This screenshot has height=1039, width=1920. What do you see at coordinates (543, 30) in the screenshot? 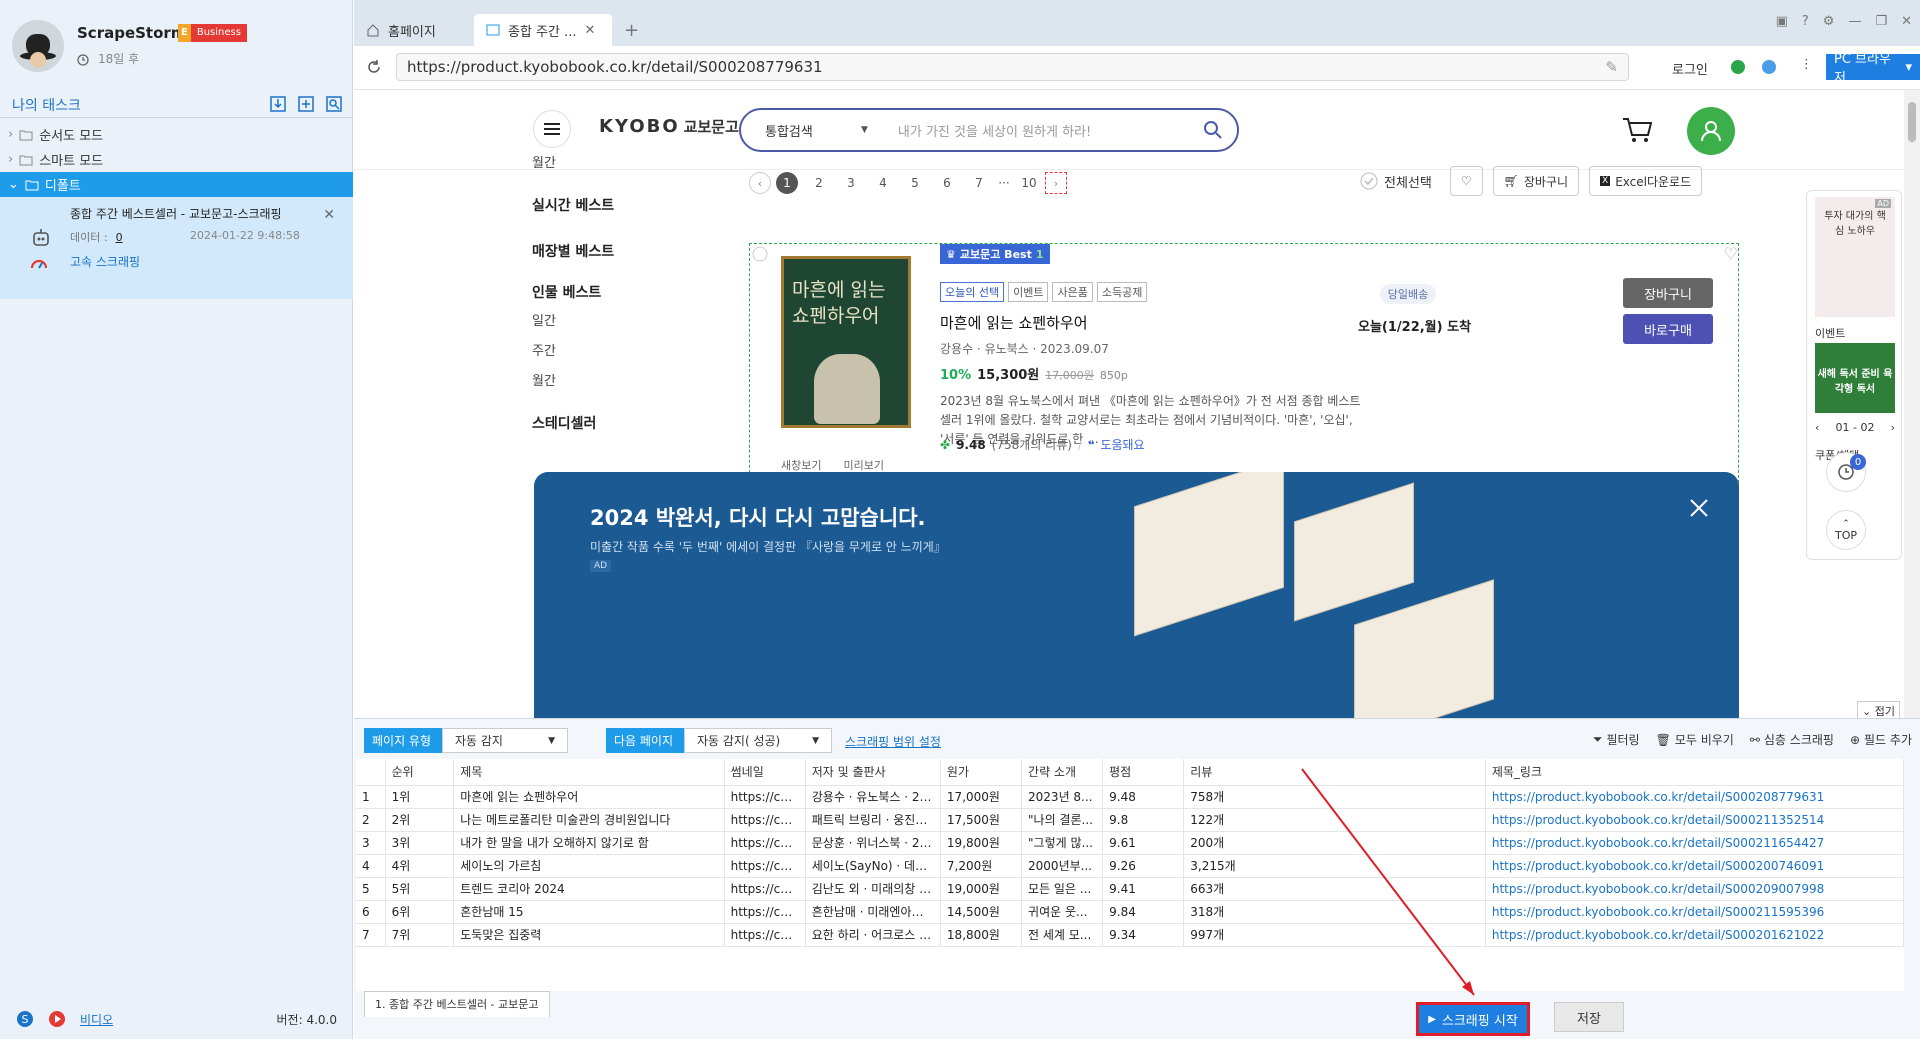
I see `tab-bestseller: 종합 주간 ... ✕` at bounding box center [543, 30].